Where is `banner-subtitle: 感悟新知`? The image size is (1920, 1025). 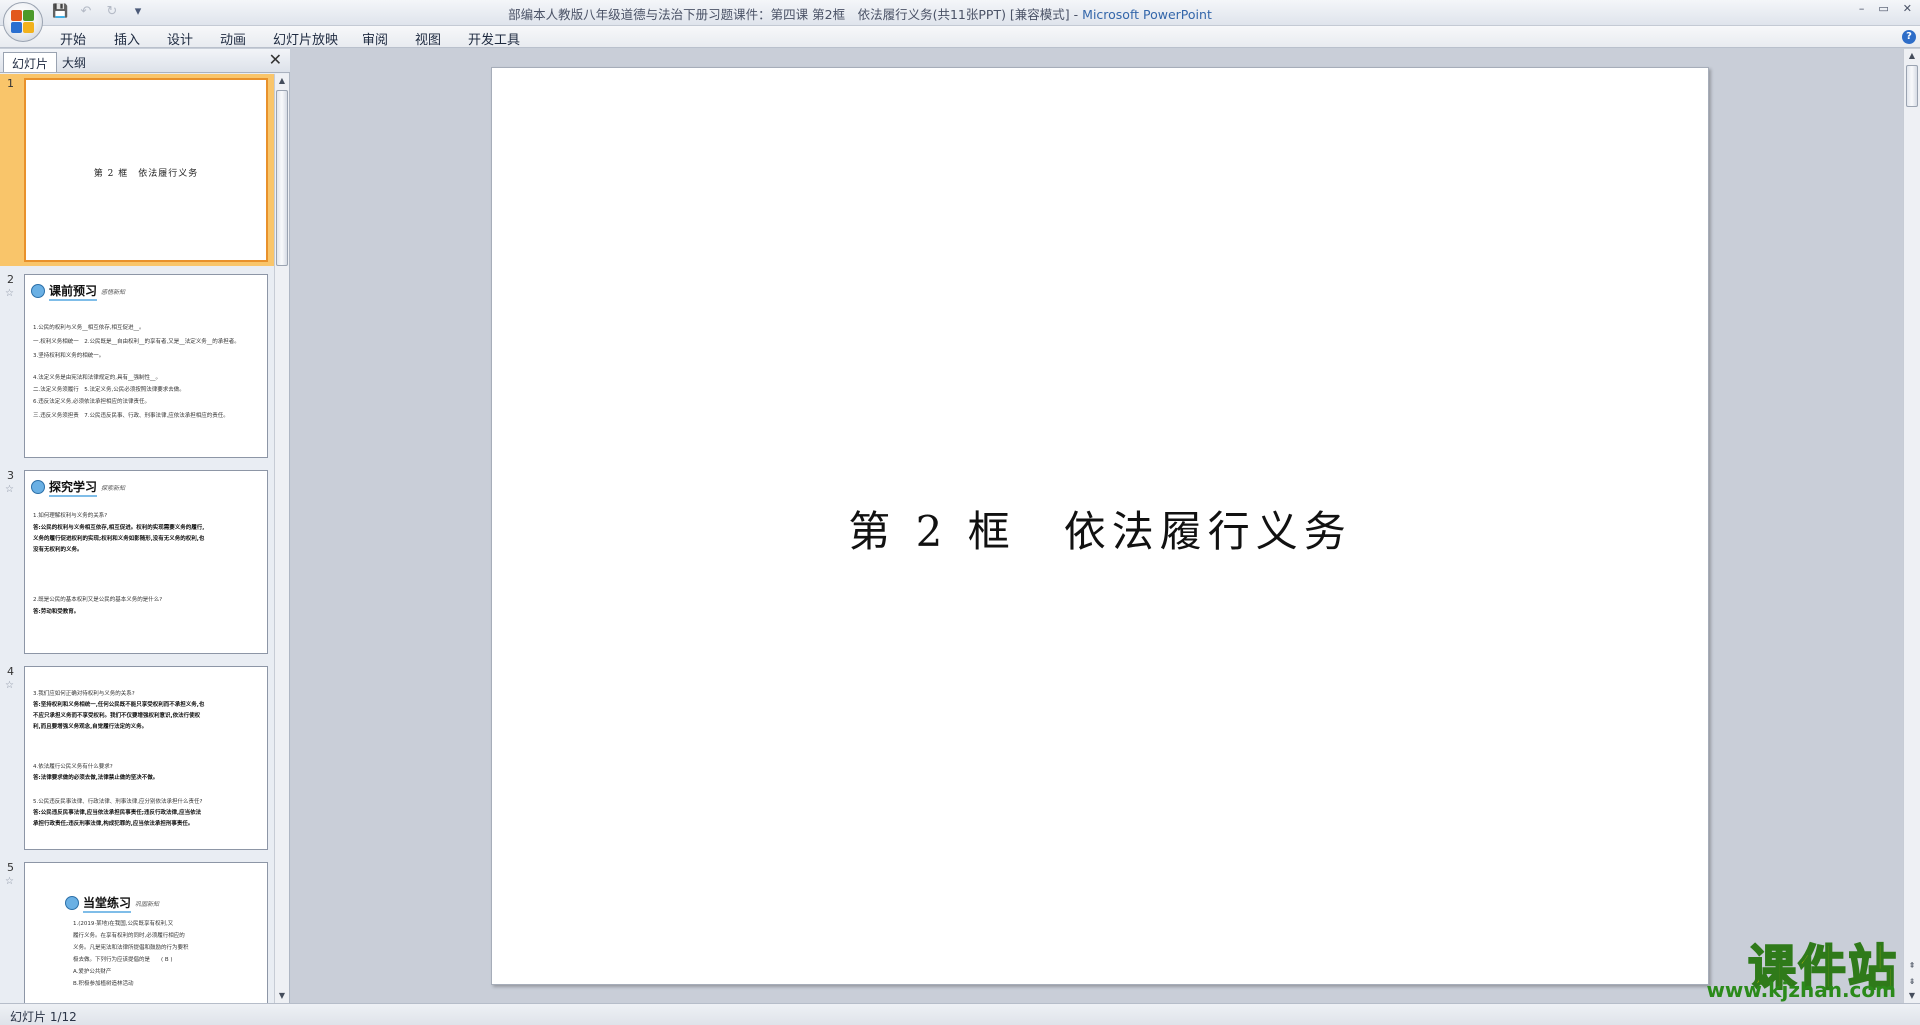 banner-subtitle: 感悟新知 is located at coordinates (113, 292).